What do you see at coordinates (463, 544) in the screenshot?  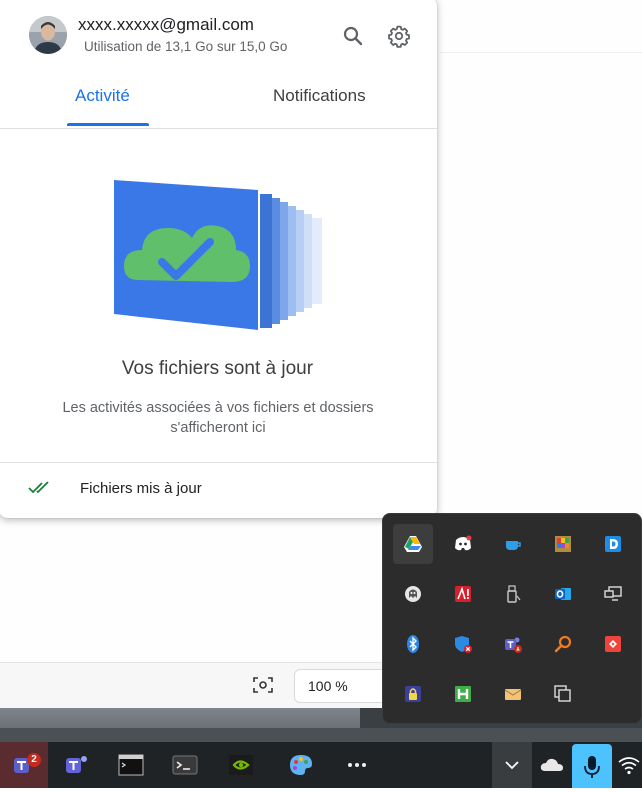 I see `discord-icon` at bounding box center [463, 544].